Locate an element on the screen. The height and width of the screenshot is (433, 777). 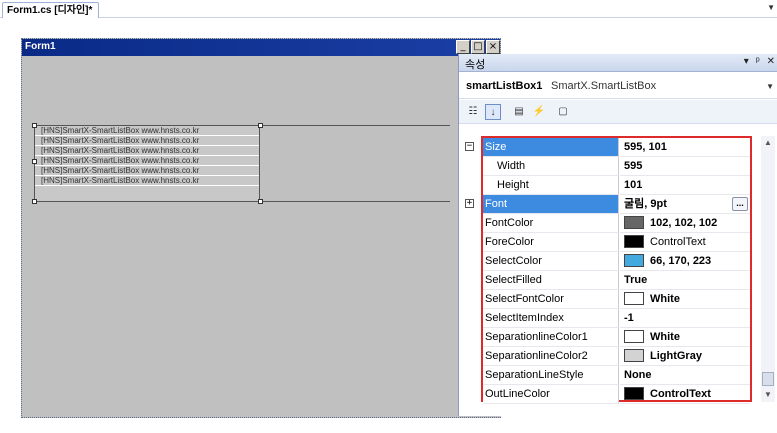
property-row: SelectItemIndex -1 is located at coordinates (616, 318).